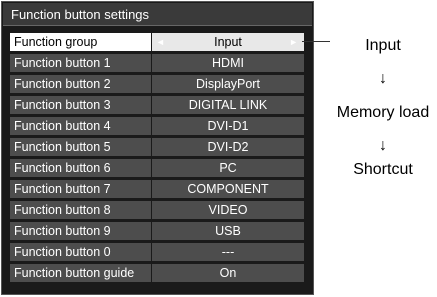 This screenshot has width=437, height=297. I want to click on row-value: Input, so click(228, 42).